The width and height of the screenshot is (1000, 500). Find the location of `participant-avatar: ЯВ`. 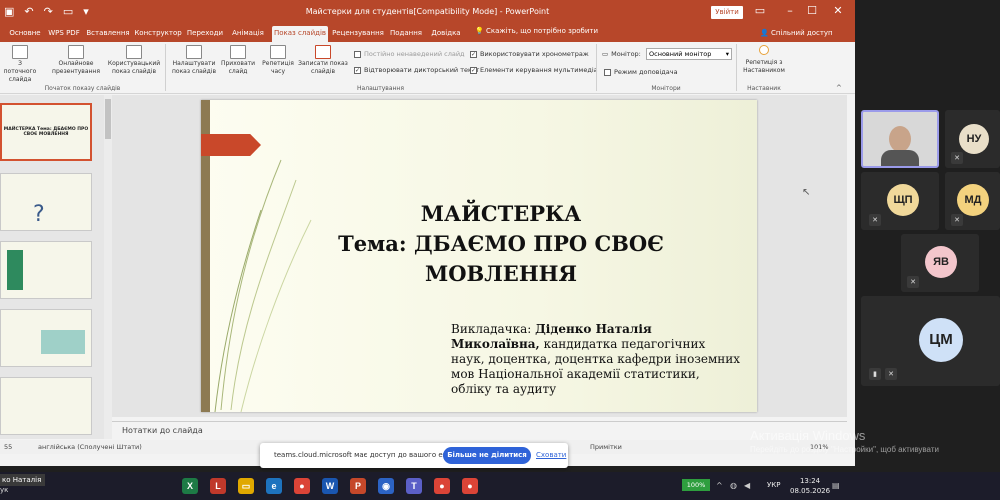

participant-avatar: ЯВ is located at coordinates (941, 262).